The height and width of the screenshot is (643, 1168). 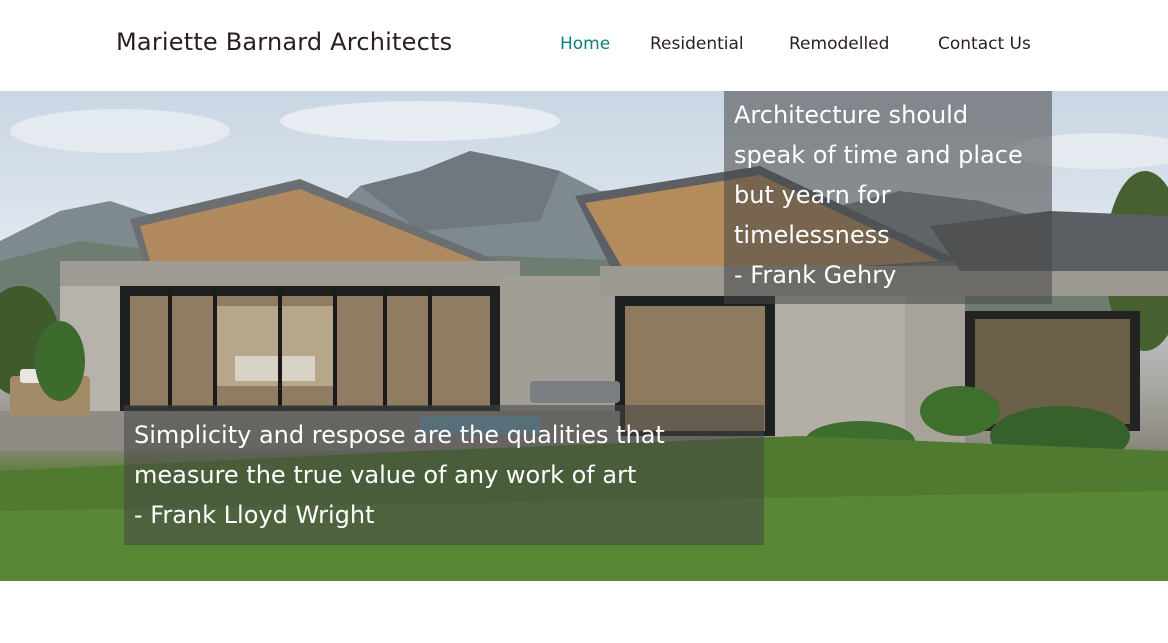 What do you see at coordinates (812, 195) in the screenshot?
I see `quote-line: but yearn for` at bounding box center [812, 195].